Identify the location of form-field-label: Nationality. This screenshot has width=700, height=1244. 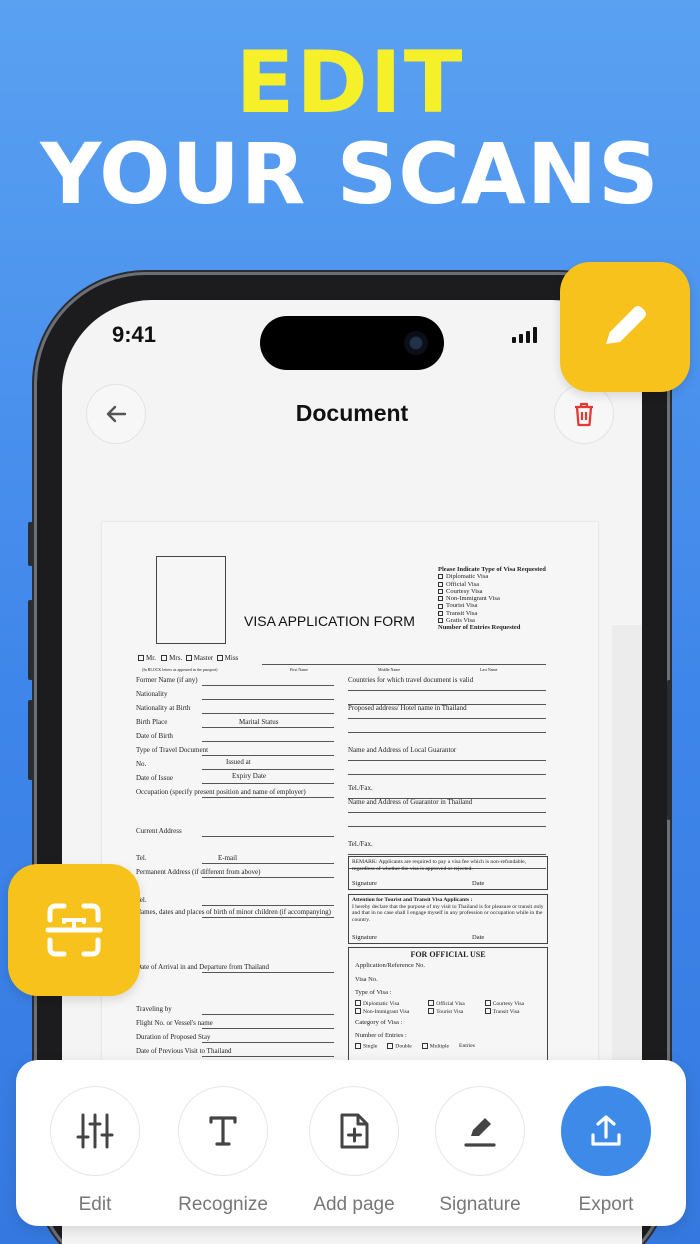
(152, 694).